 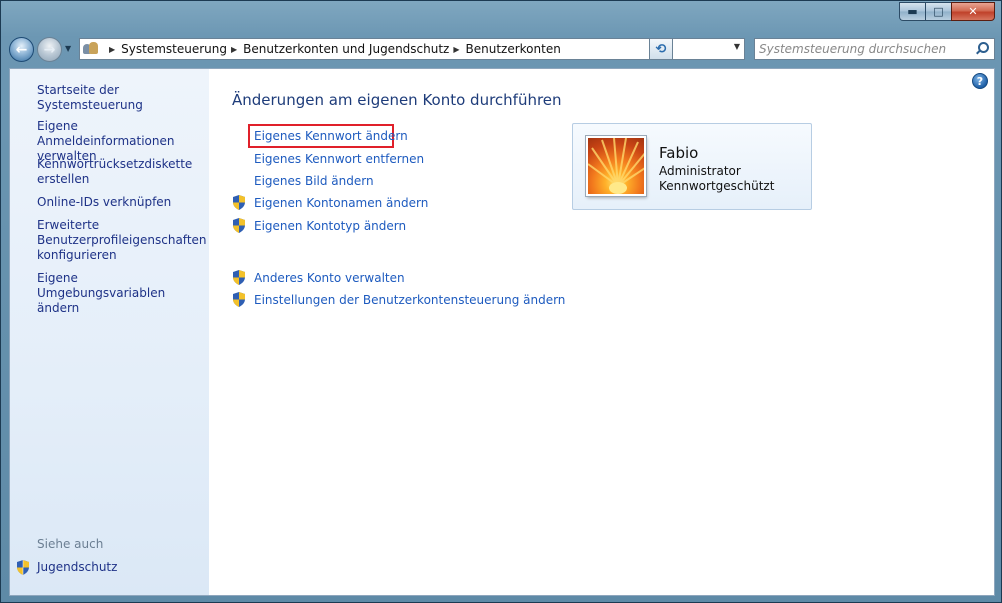 I want to click on help-icon: ?, so click(x=980, y=81).